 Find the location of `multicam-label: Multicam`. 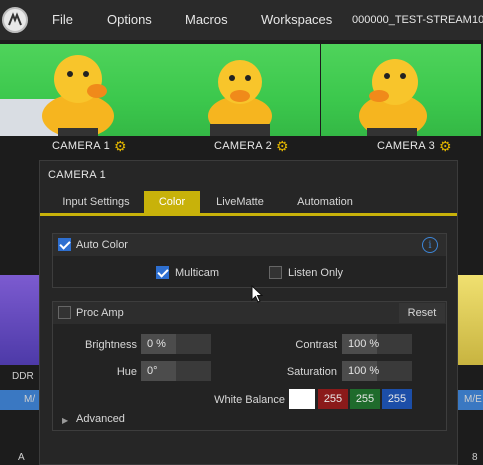

multicam-label: Multicam is located at coordinates (197, 273).